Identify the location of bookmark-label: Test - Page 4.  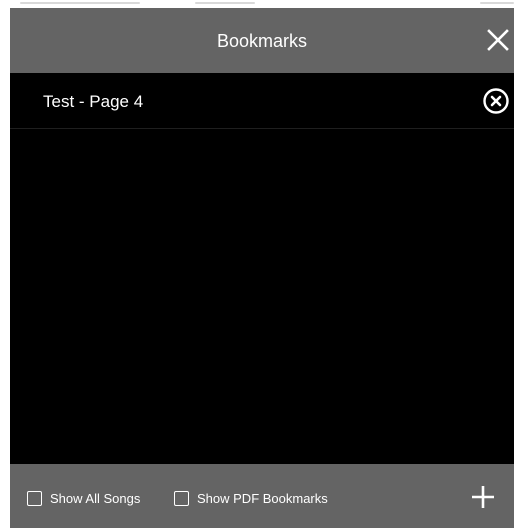
(93, 101).